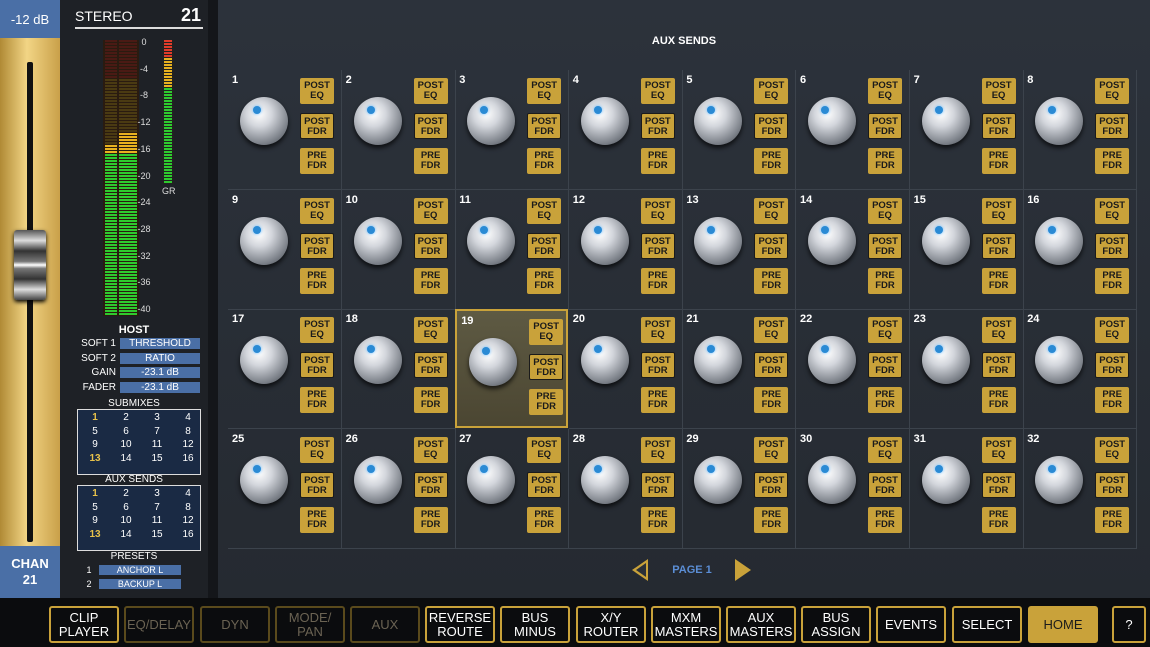 The image size is (1150, 647). What do you see at coordinates (512, 249) in the screenshot?
I see `aux-send-cell: 11 POST EQ POST FDR PRE FDR` at bounding box center [512, 249].